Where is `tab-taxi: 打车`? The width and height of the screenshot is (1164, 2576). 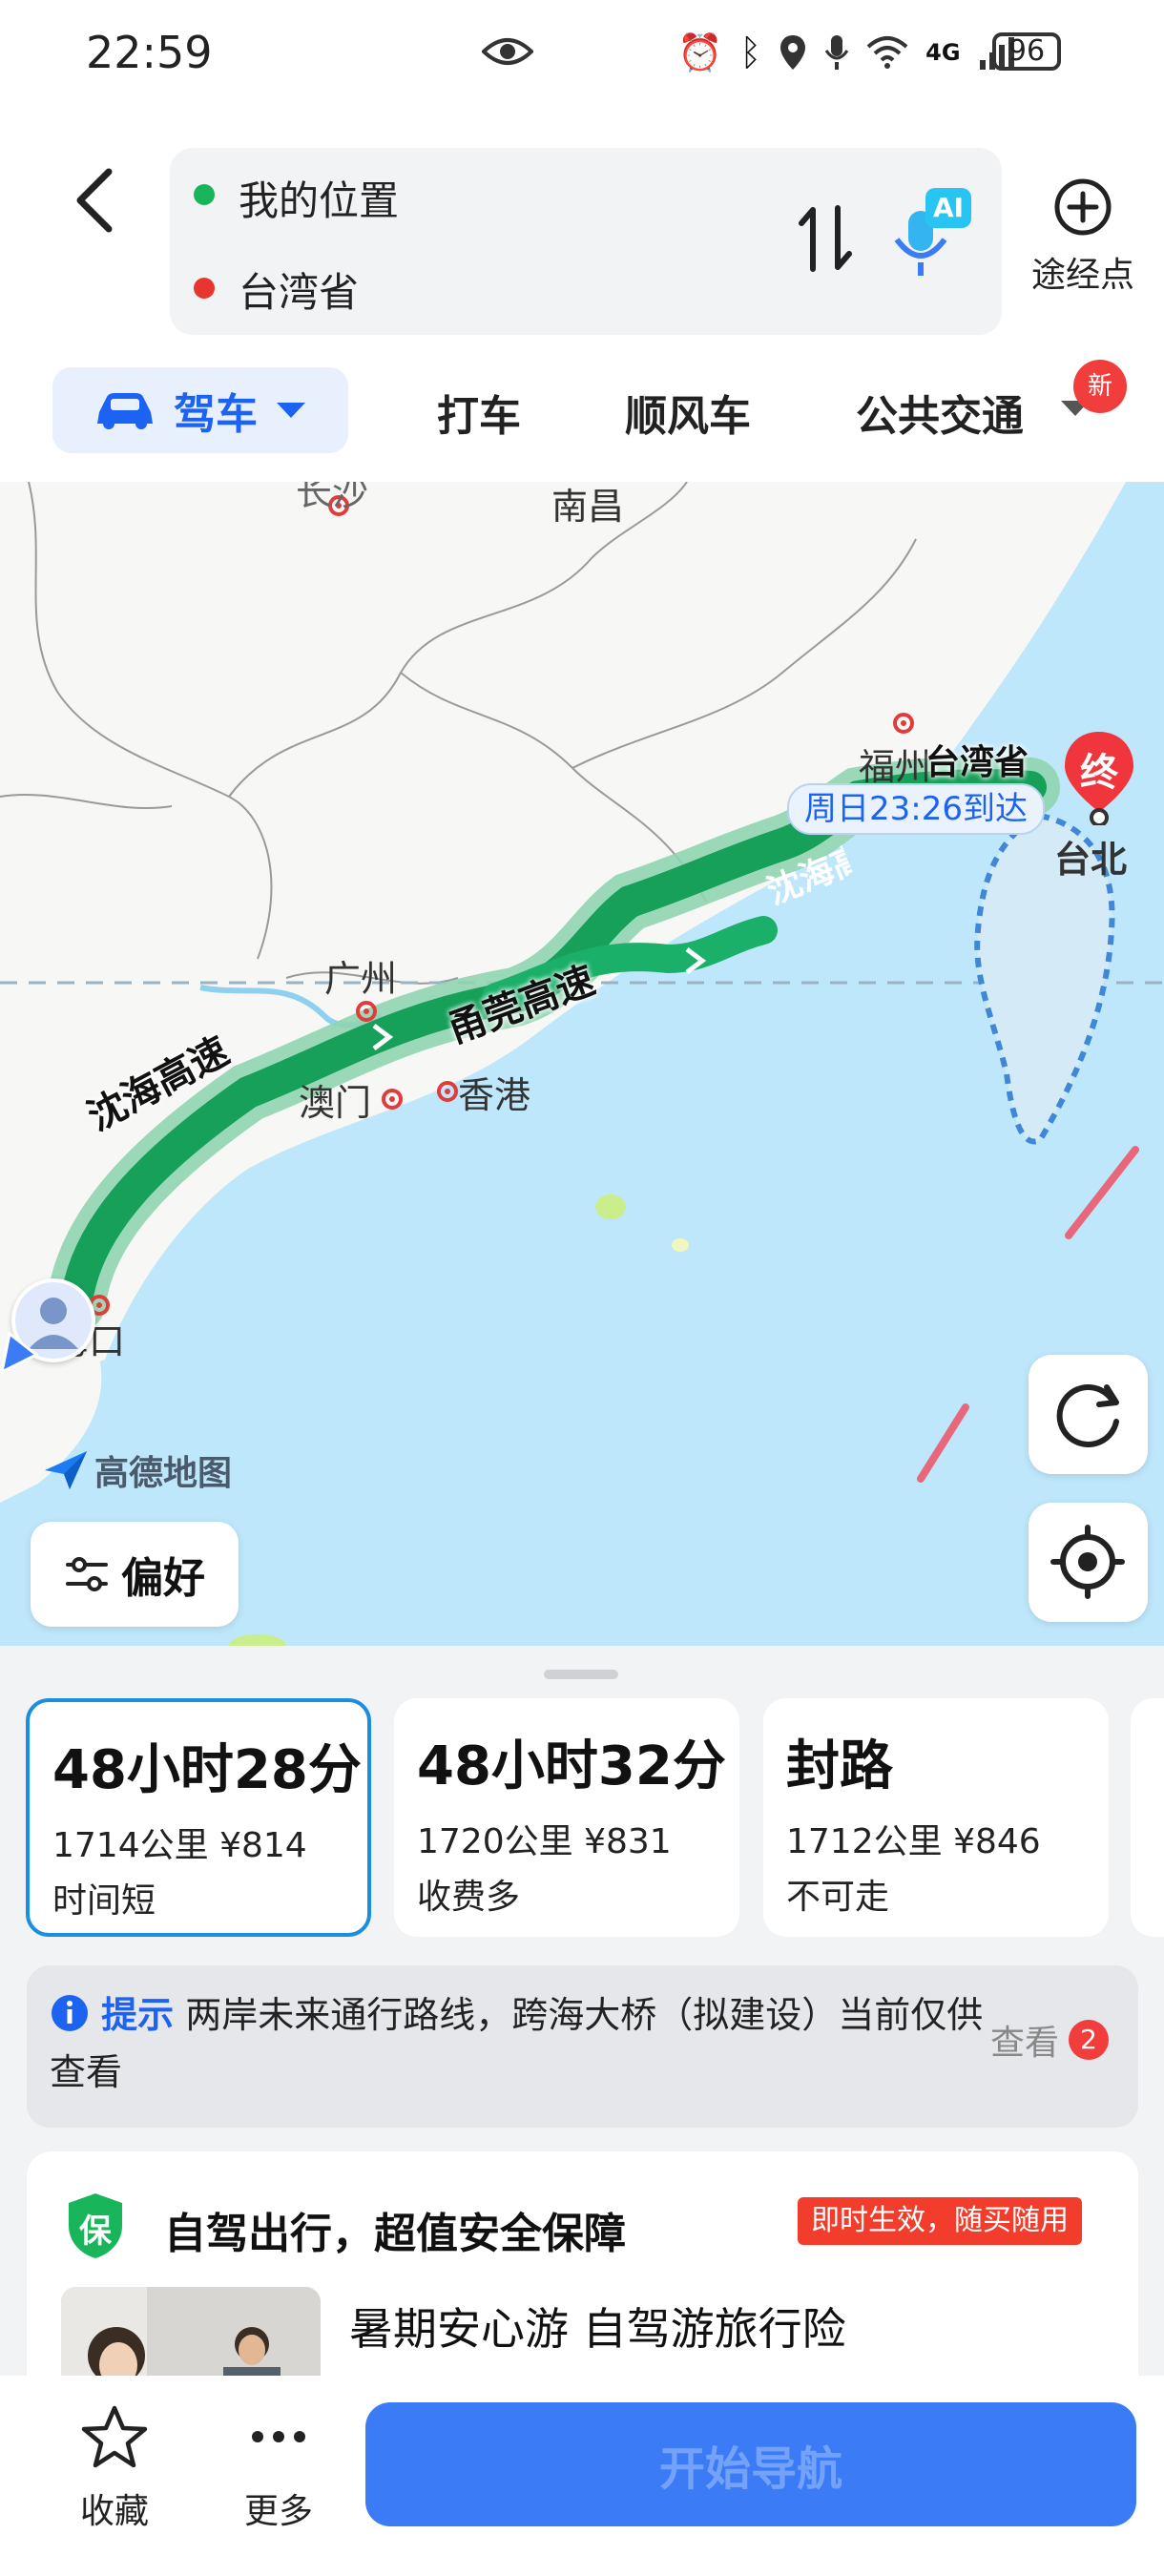
tab-taxi: 打车 is located at coordinates (479, 412).